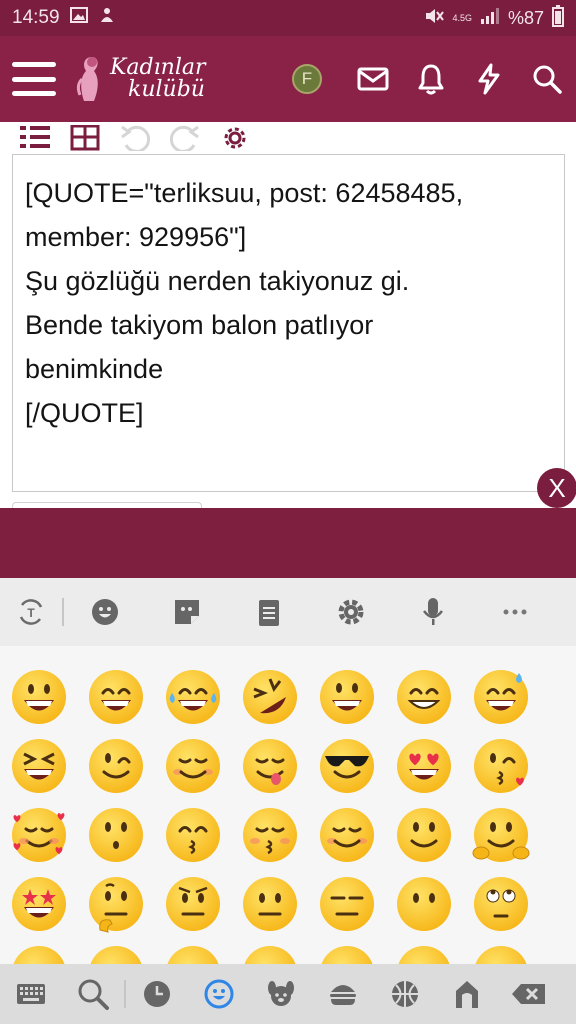 This screenshot has height=1024, width=576. Describe the element at coordinates (462, 17) in the screenshot. I see `network-type: 4.5G` at that location.